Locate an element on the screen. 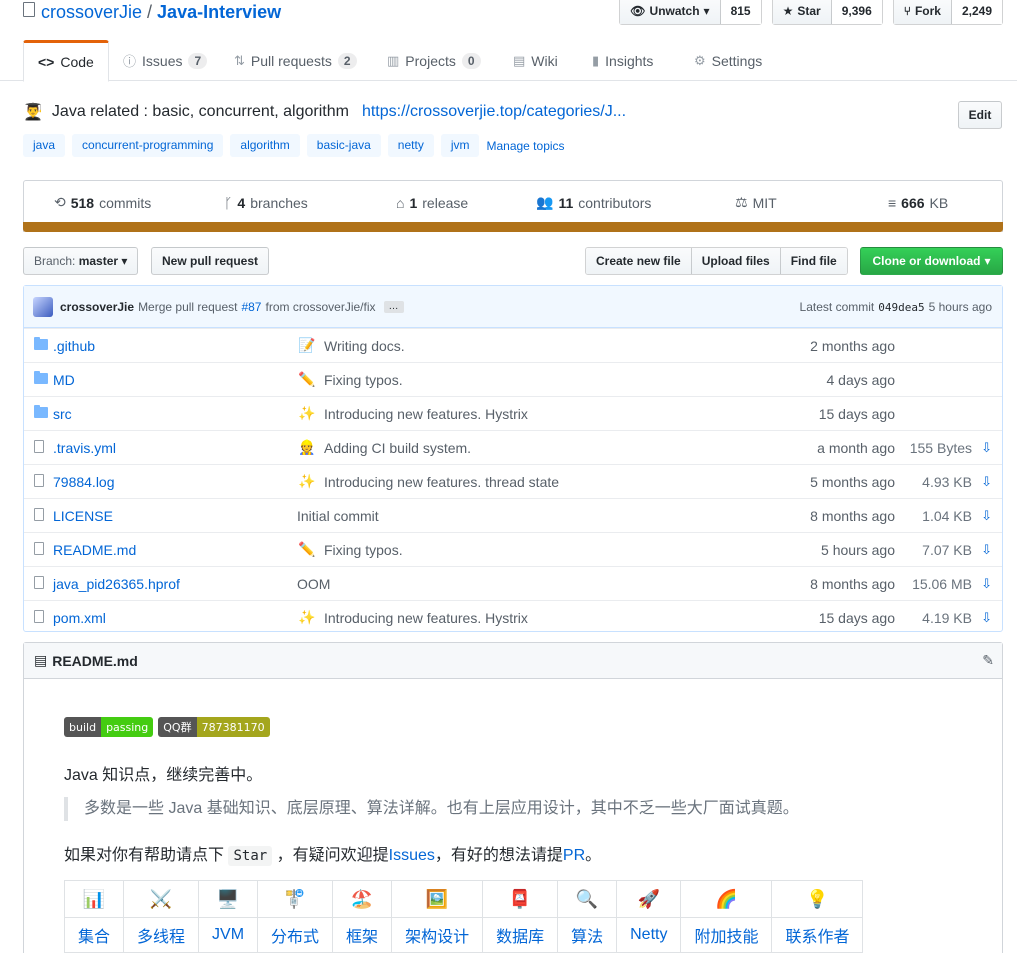 Image resolution: width=1017 pixels, height=953 pixels. create-new-file-button: Create new file is located at coordinates (639, 261).